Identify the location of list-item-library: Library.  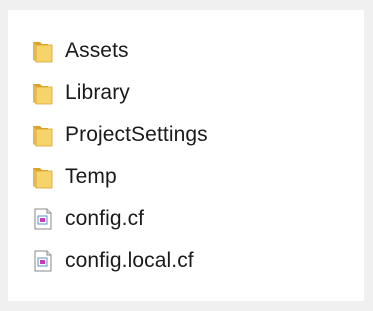
(119, 93).